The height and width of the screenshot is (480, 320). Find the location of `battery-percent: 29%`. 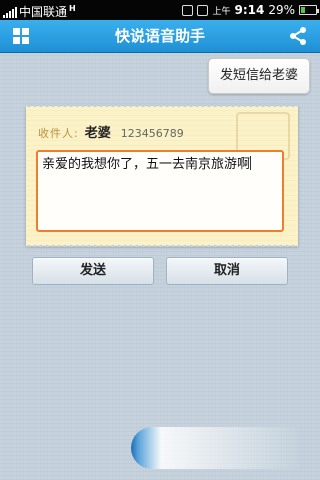

battery-percent: 29% is located at coordinates (281, 10).